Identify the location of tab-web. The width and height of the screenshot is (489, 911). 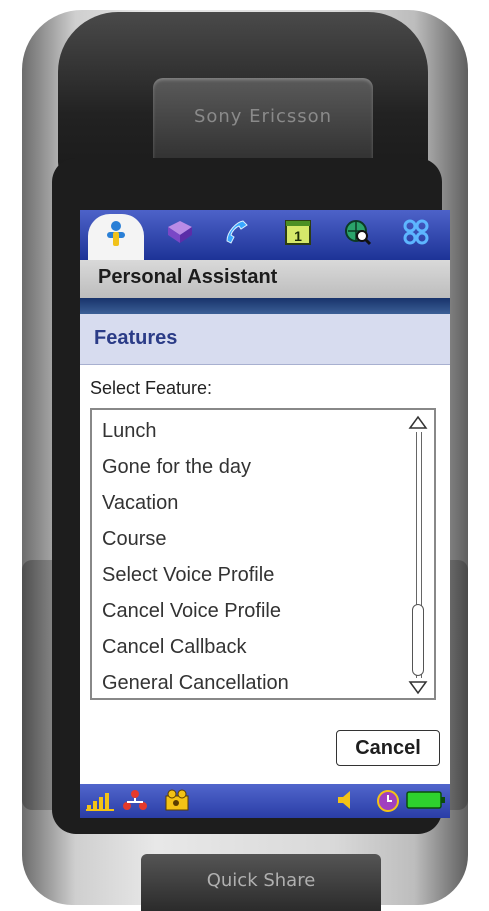
(358, 235).